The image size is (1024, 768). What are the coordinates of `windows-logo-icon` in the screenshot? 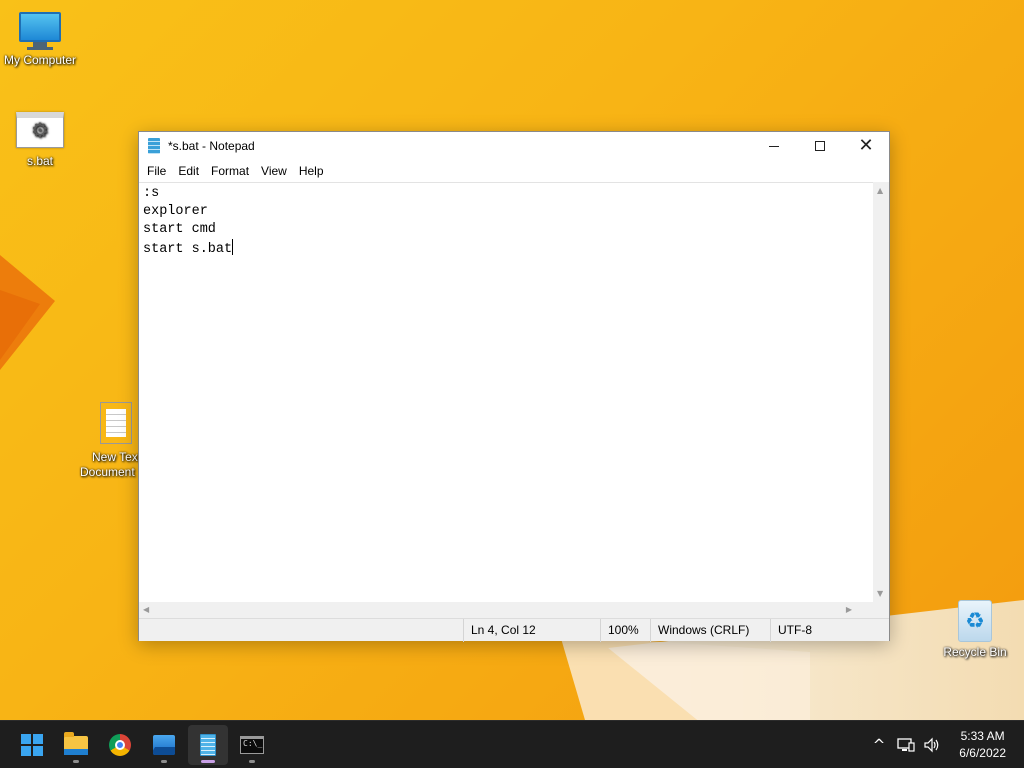 It's located at (32, 745).